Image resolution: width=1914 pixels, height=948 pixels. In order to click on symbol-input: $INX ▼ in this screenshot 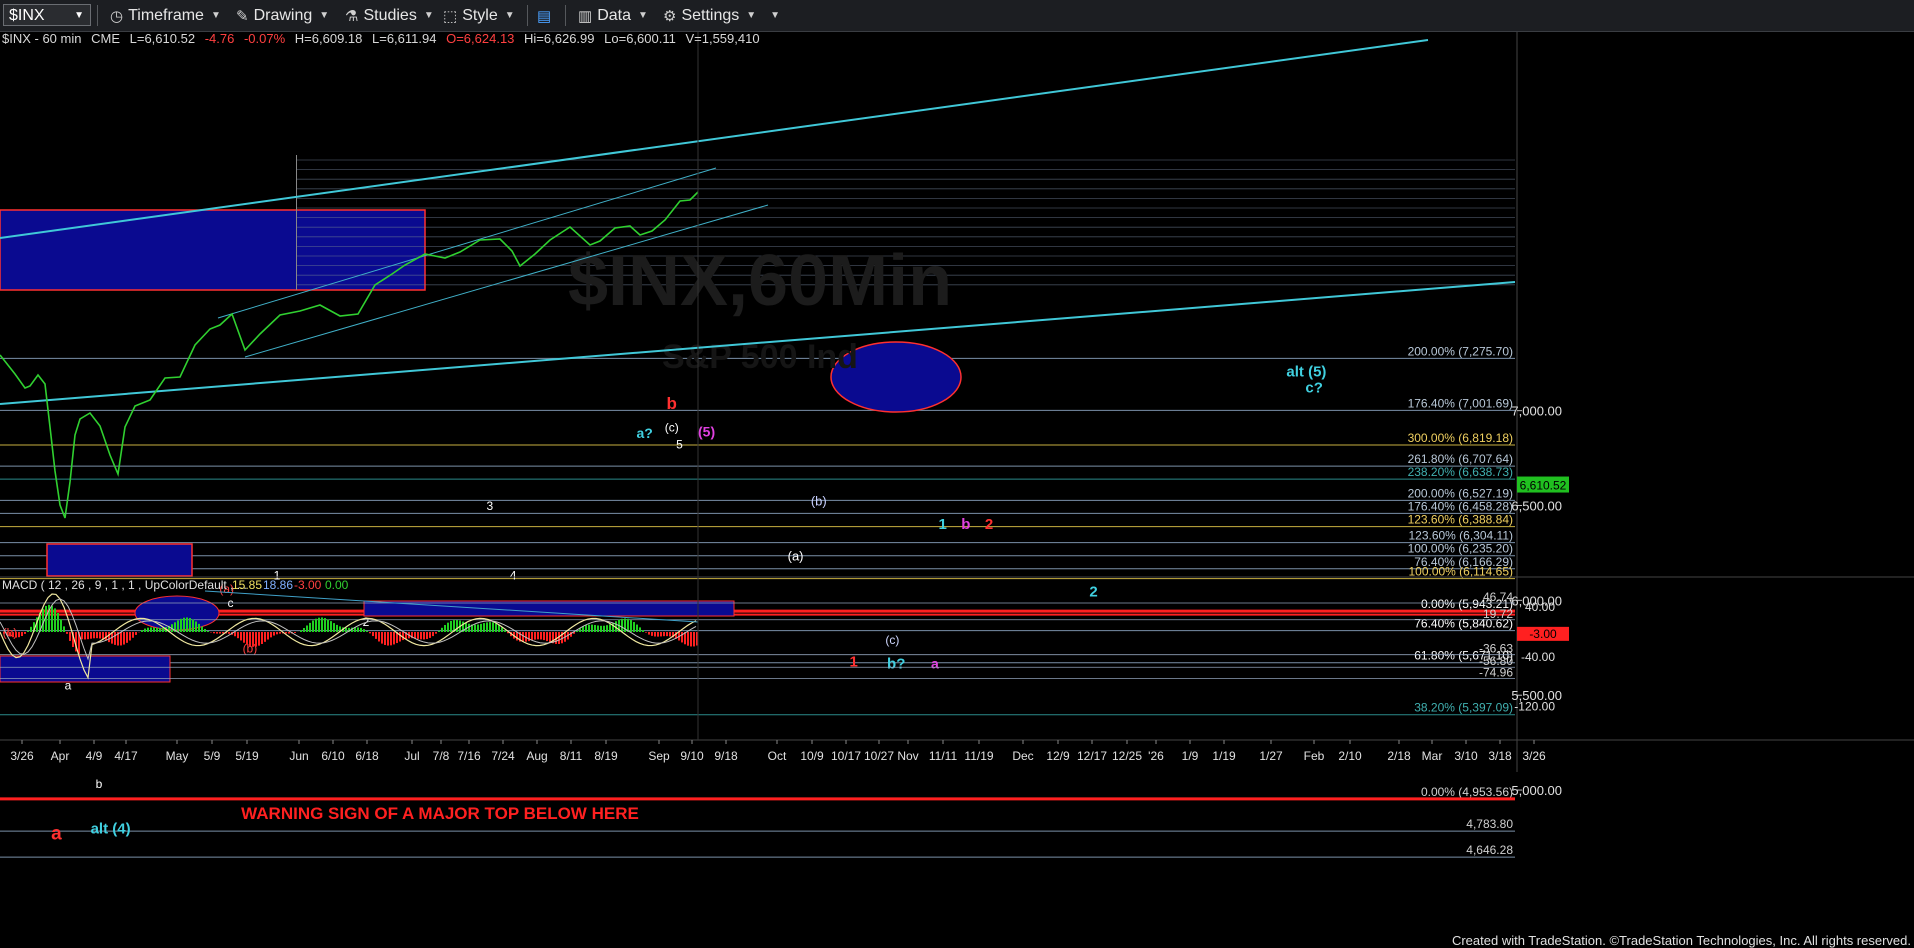, I will do `click(47, 15)`.